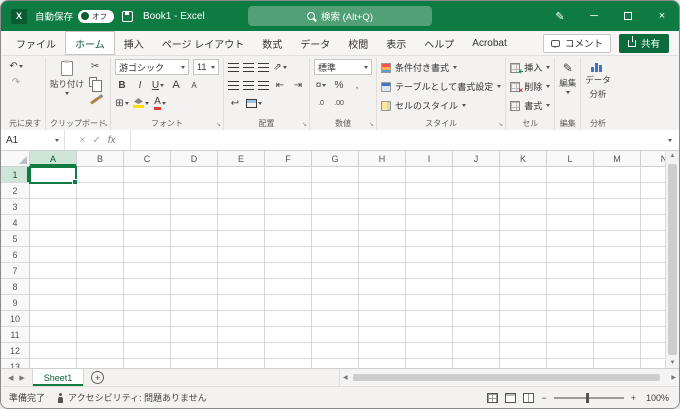  I want to click on sheet-tab-active: Sheet1, so click(58, 377).